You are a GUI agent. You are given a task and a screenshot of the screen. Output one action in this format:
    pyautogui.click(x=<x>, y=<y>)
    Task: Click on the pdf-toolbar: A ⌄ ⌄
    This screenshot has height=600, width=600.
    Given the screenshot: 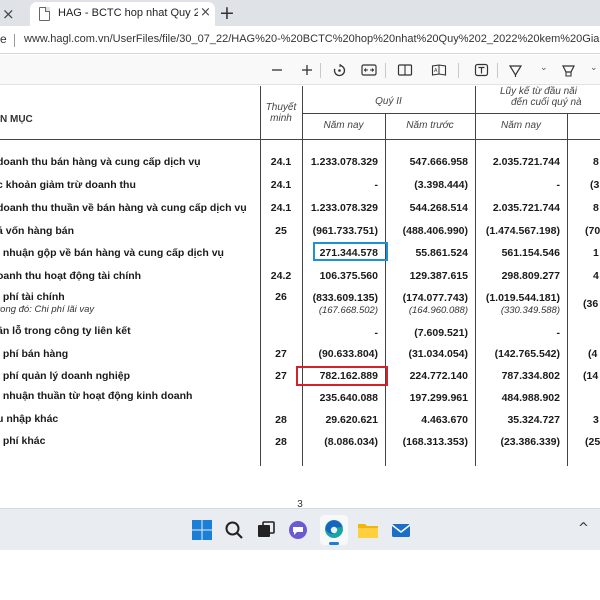 What is the action you would take?
    pyautogui.click(x=300, y=70)
    